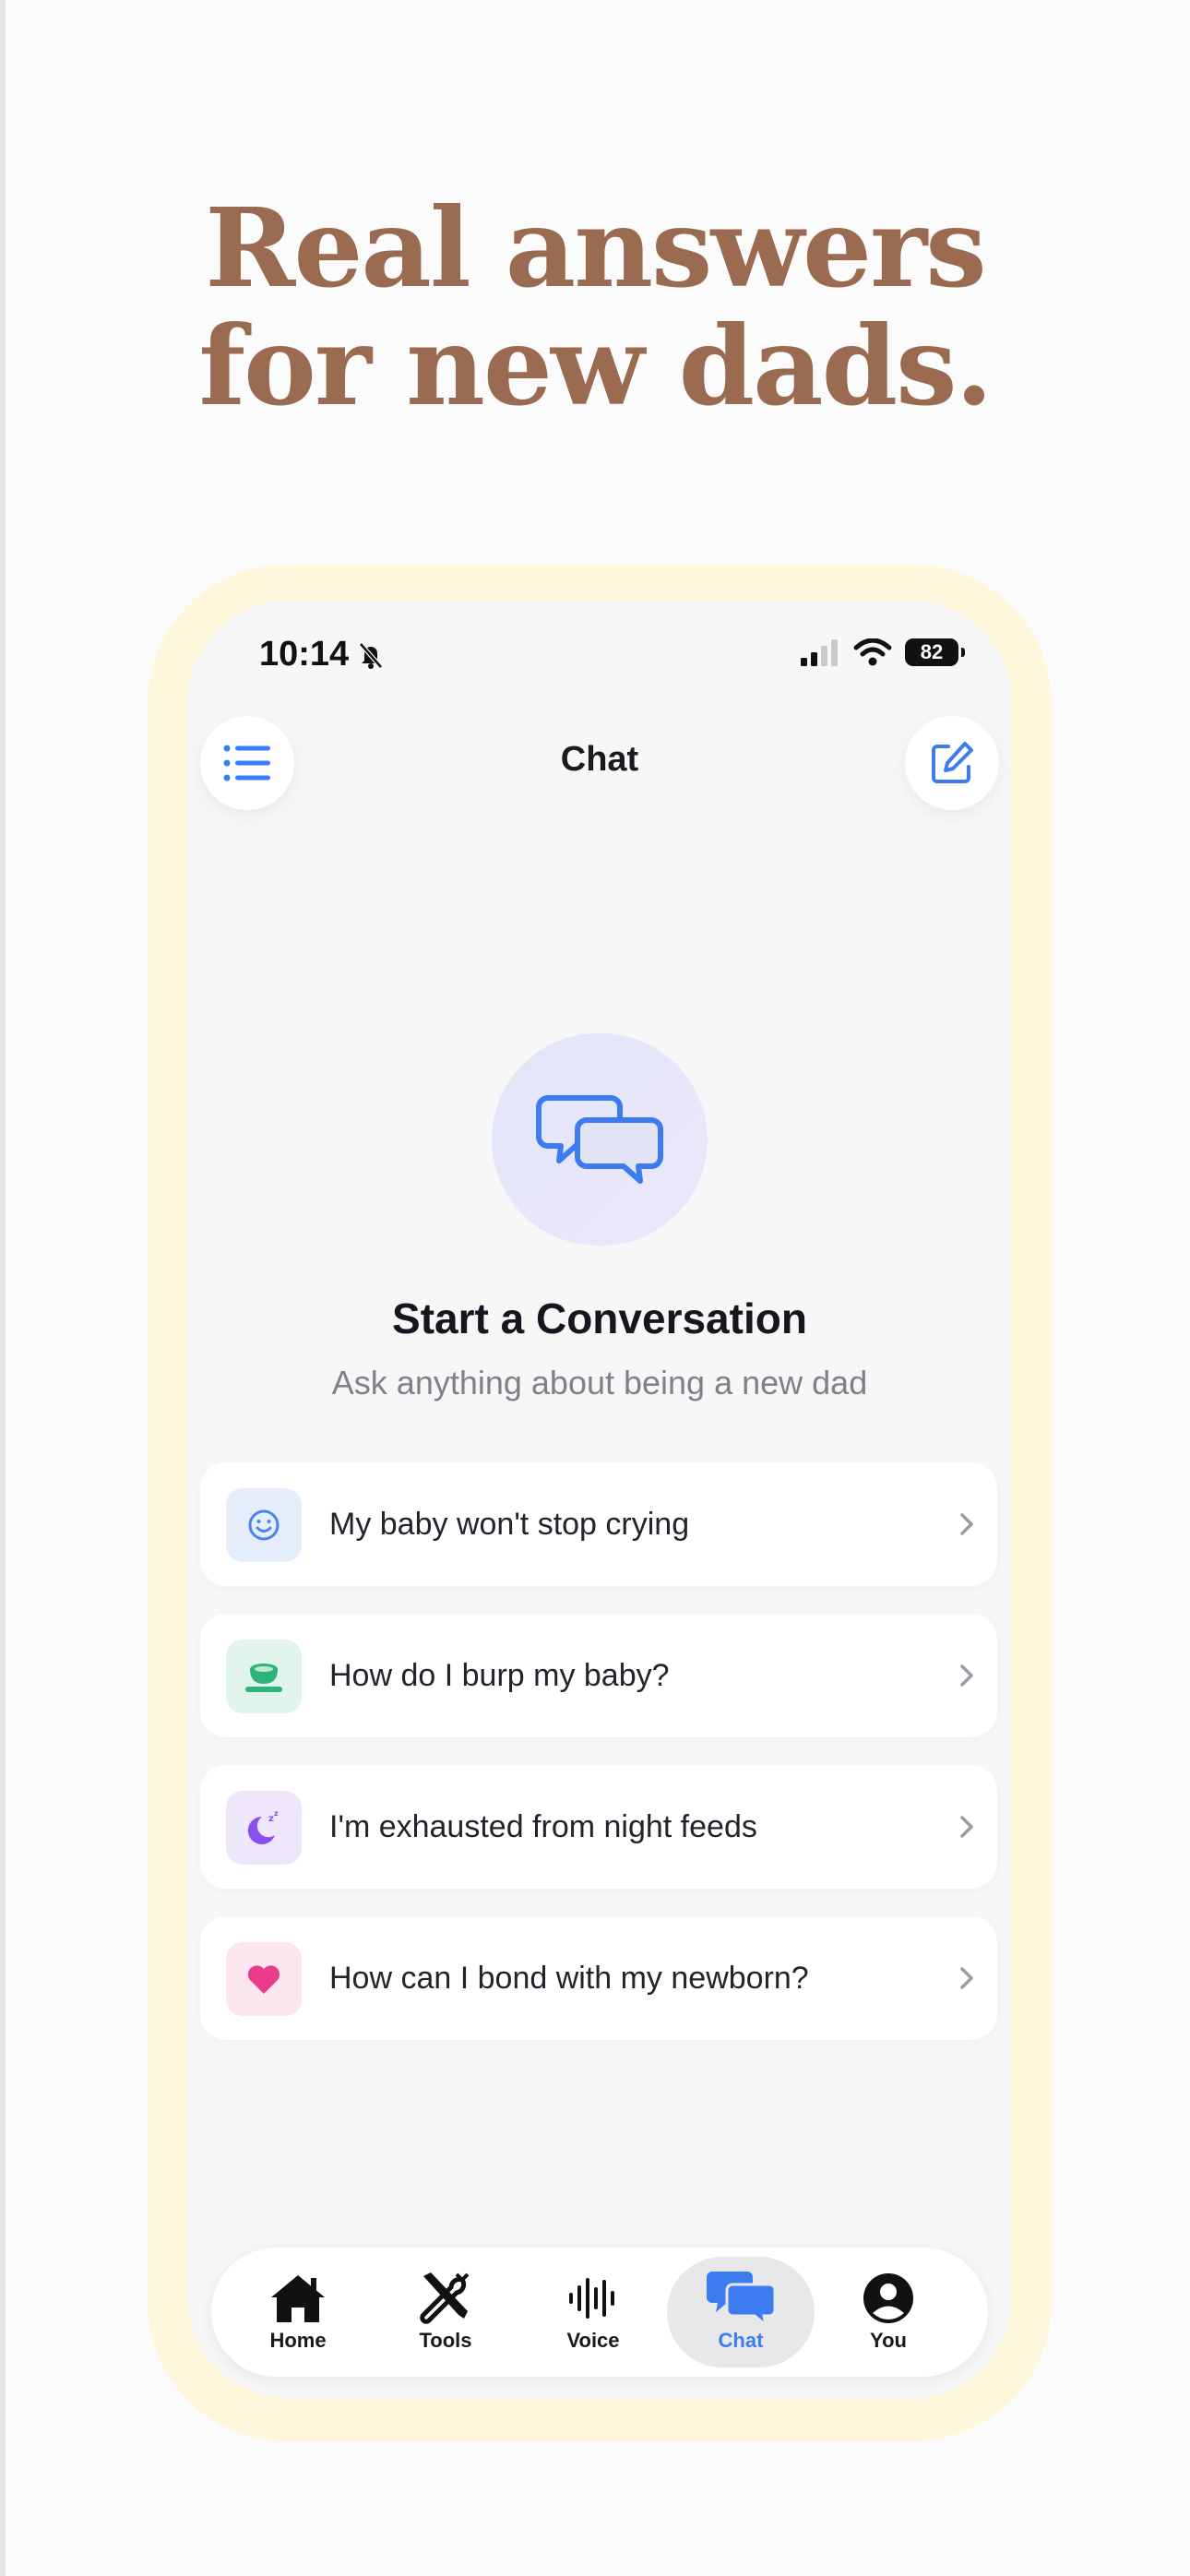 The image size is (1190, 2576). I want to click on new-chat-button, so click(952, 763).